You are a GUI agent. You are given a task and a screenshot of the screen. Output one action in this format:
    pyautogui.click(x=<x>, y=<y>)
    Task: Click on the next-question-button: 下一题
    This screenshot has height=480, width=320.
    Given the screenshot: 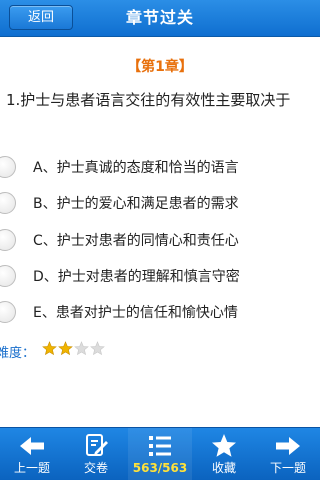 What is the action you would take?
    pyautogui.click(x=288, y=454)
    